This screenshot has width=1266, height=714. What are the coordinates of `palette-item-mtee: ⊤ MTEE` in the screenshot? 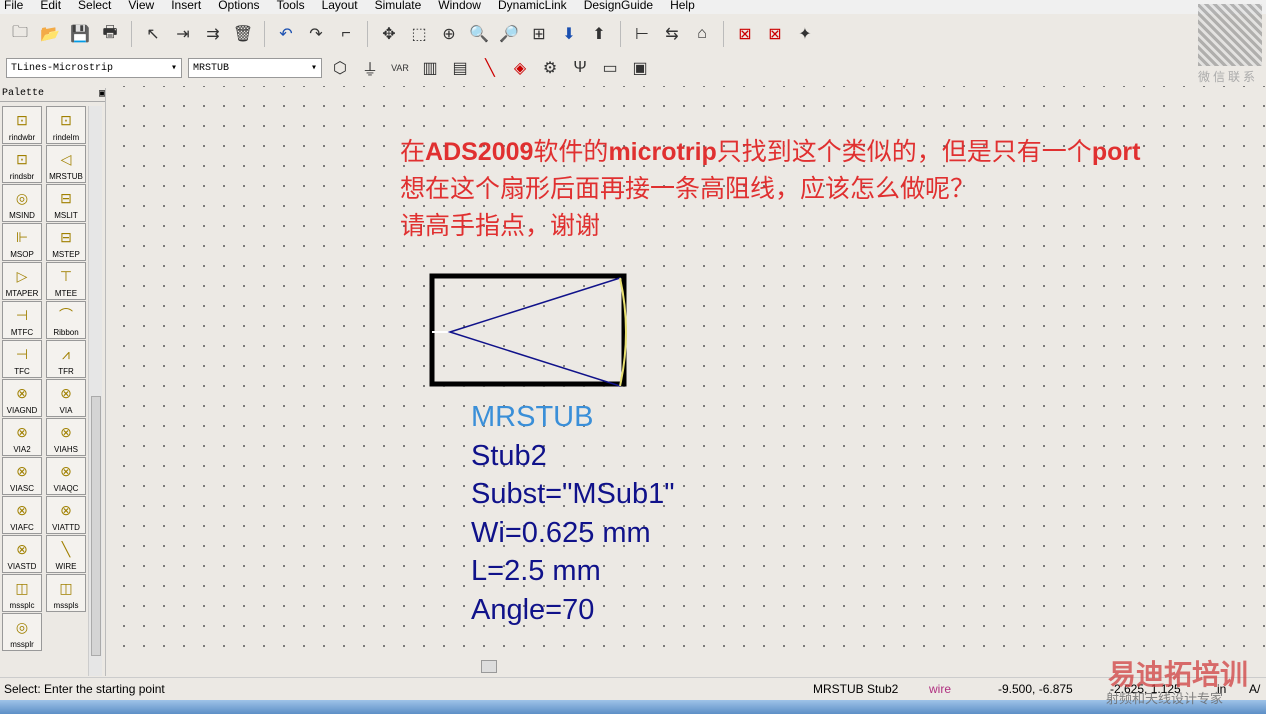 It's located at (66, 281).